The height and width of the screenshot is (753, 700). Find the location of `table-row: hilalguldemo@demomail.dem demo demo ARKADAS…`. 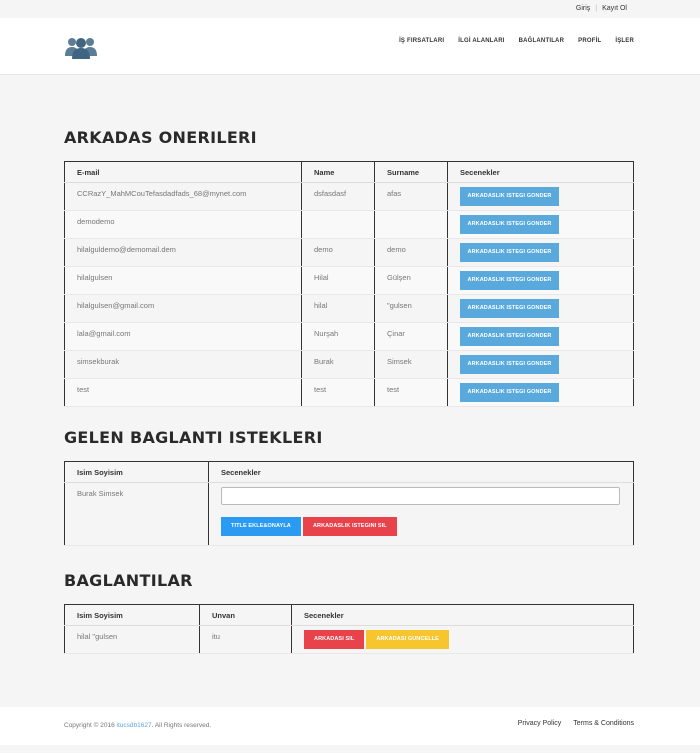

table-row: hilalguldemo@demomail.dem demo demo ARKADAS… is located at coordinates (349, 252).